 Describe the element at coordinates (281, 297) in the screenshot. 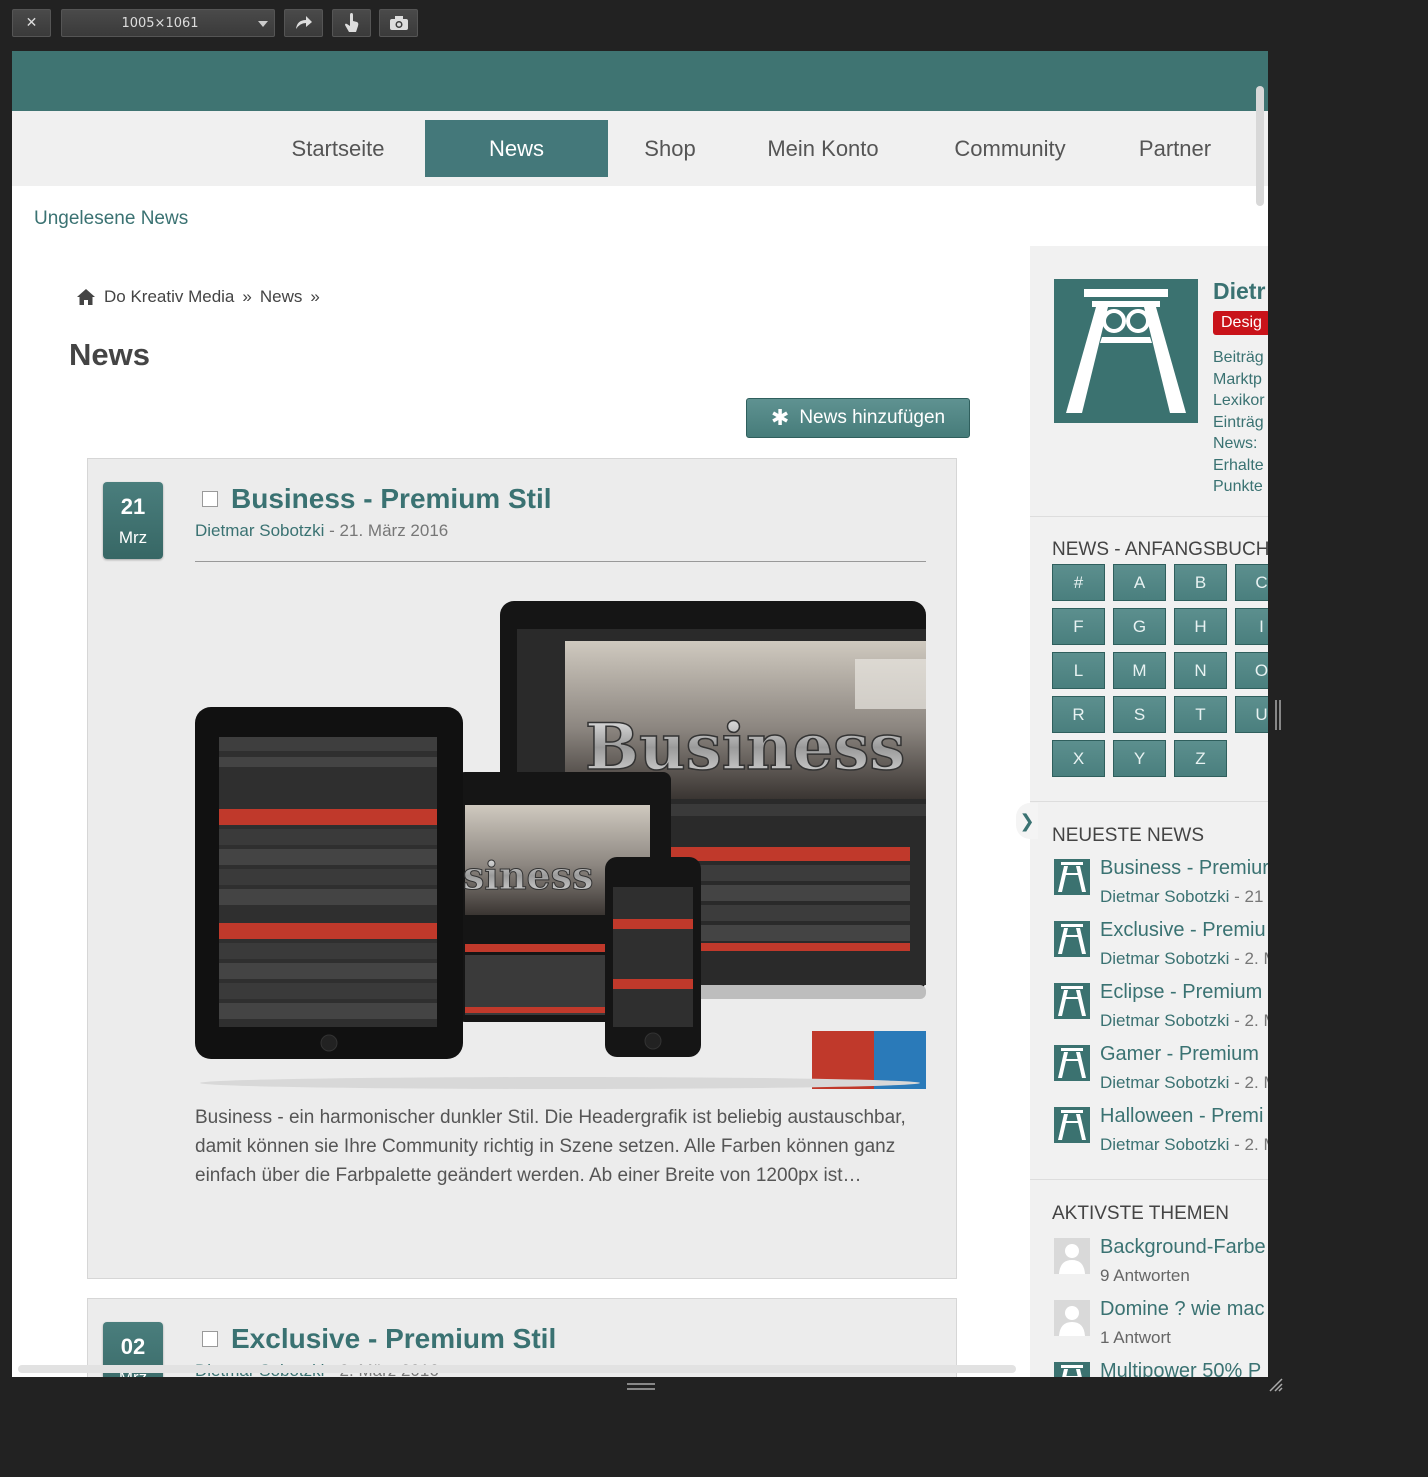

I see `breadcrumb-item: News` at that location.